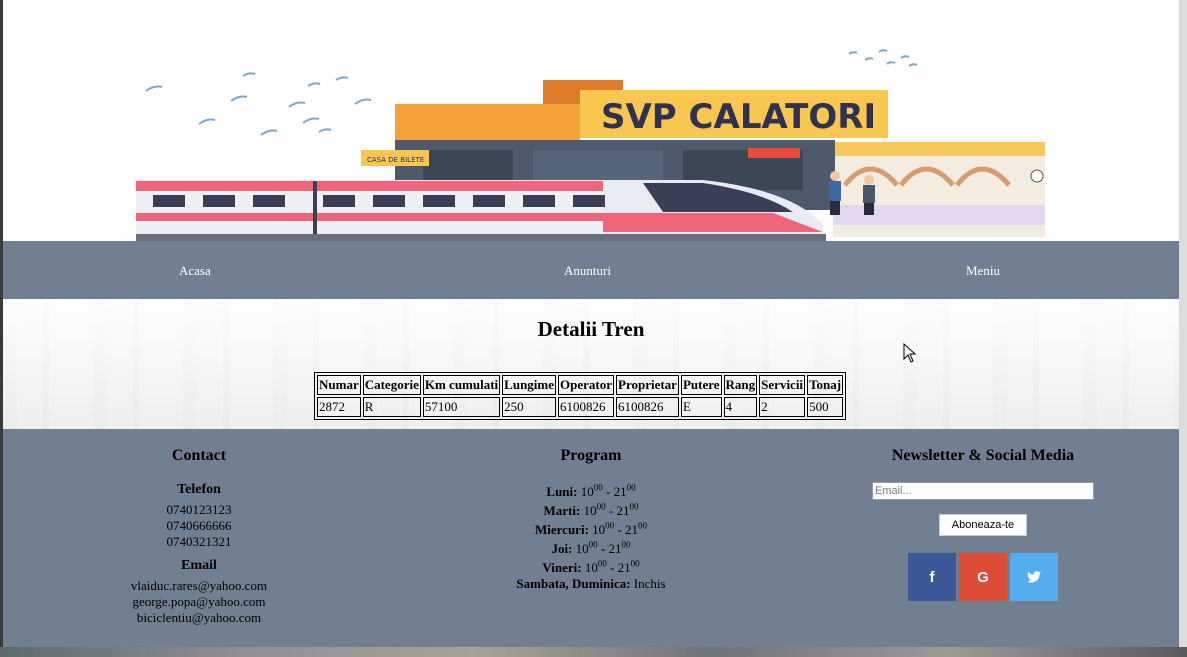 The image size is (1187, 657). Describe the element at coordinates (591, 528) in the screenshot. I see `schedule-line: Miercuri: 1000 - 2100` at that location.